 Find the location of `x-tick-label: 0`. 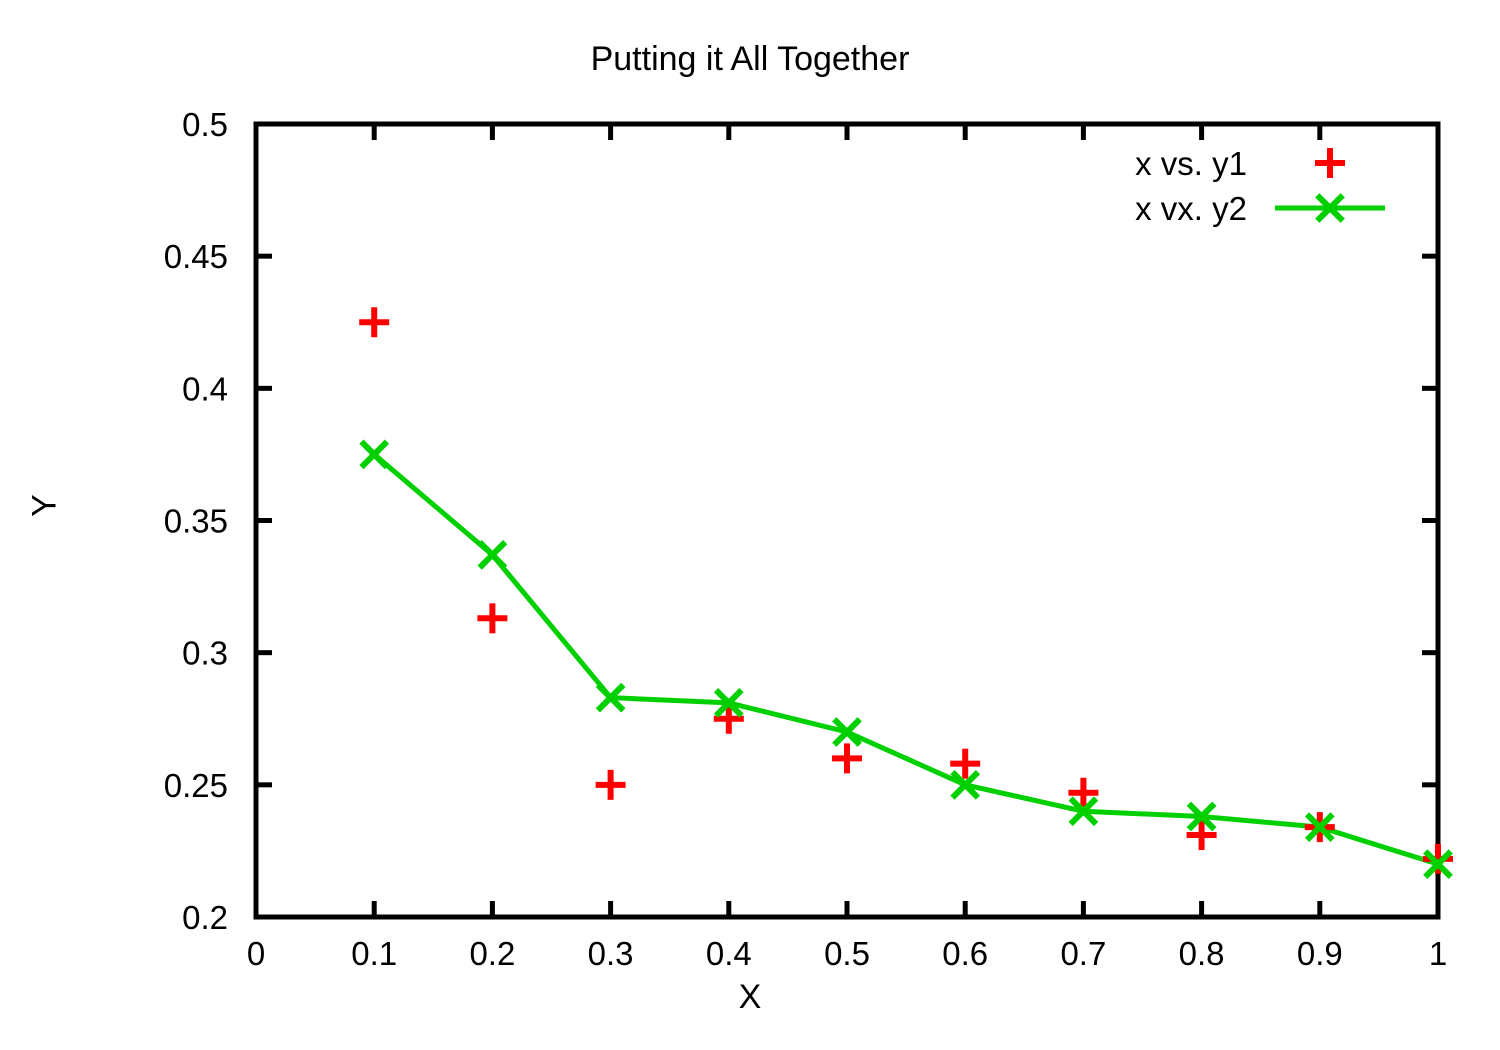

x-tick-label: 0 is located at coordinates (256, 953).